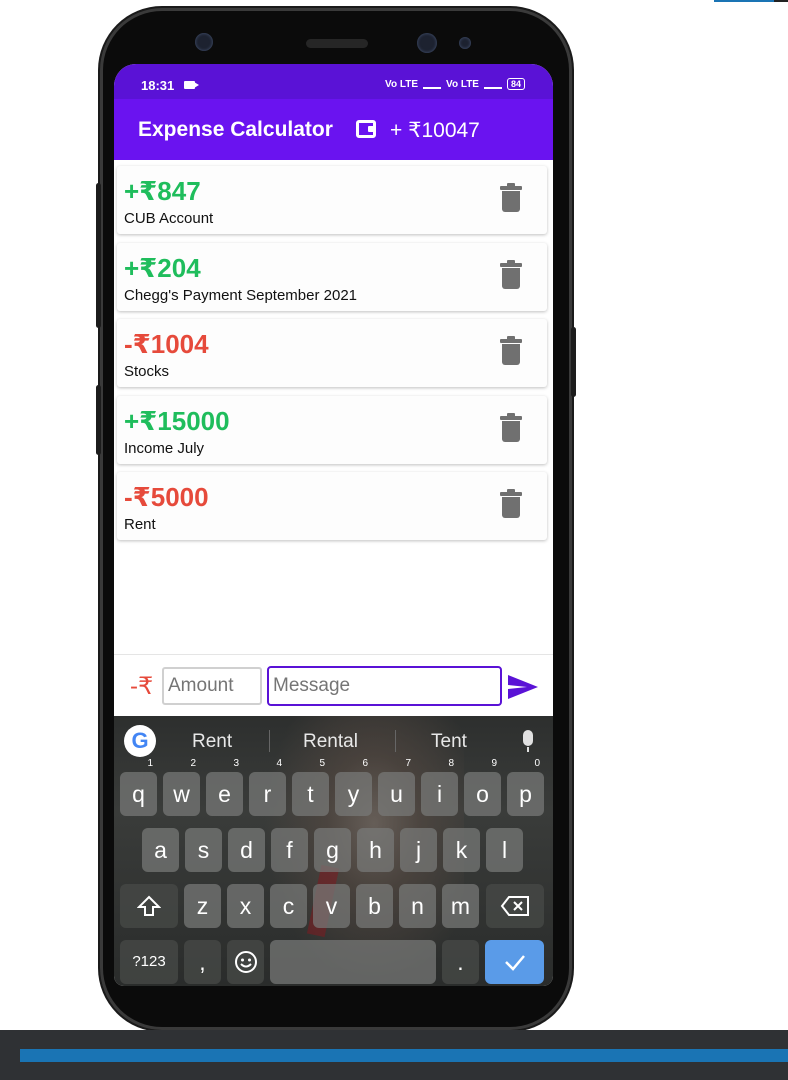 Image resolution: width=788 pixels, height=1080 pixels. Describe the element at coordinates (267, 787) in the screenshot. I see `key-r: r4` at that location.